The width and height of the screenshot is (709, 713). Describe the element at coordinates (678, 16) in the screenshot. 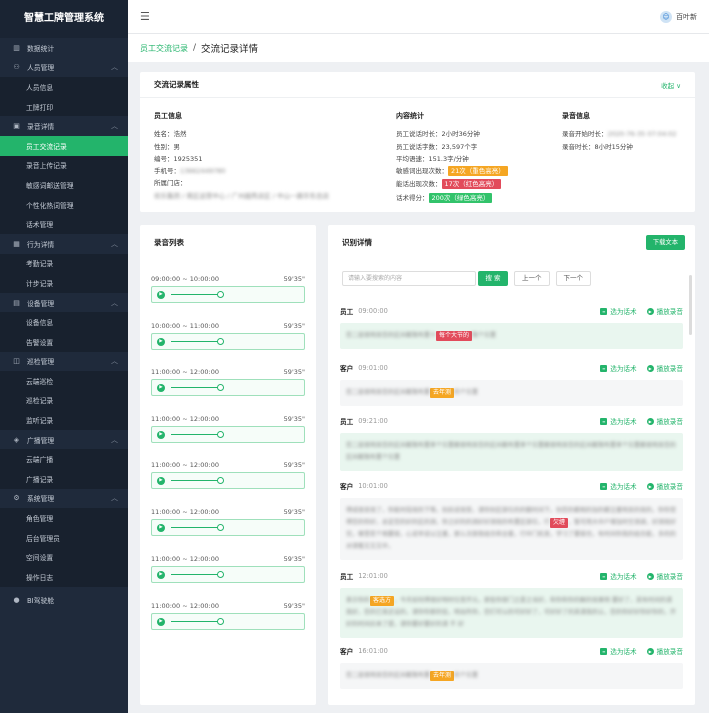

I see `user-menu: ☺ 百叶新` at that location.